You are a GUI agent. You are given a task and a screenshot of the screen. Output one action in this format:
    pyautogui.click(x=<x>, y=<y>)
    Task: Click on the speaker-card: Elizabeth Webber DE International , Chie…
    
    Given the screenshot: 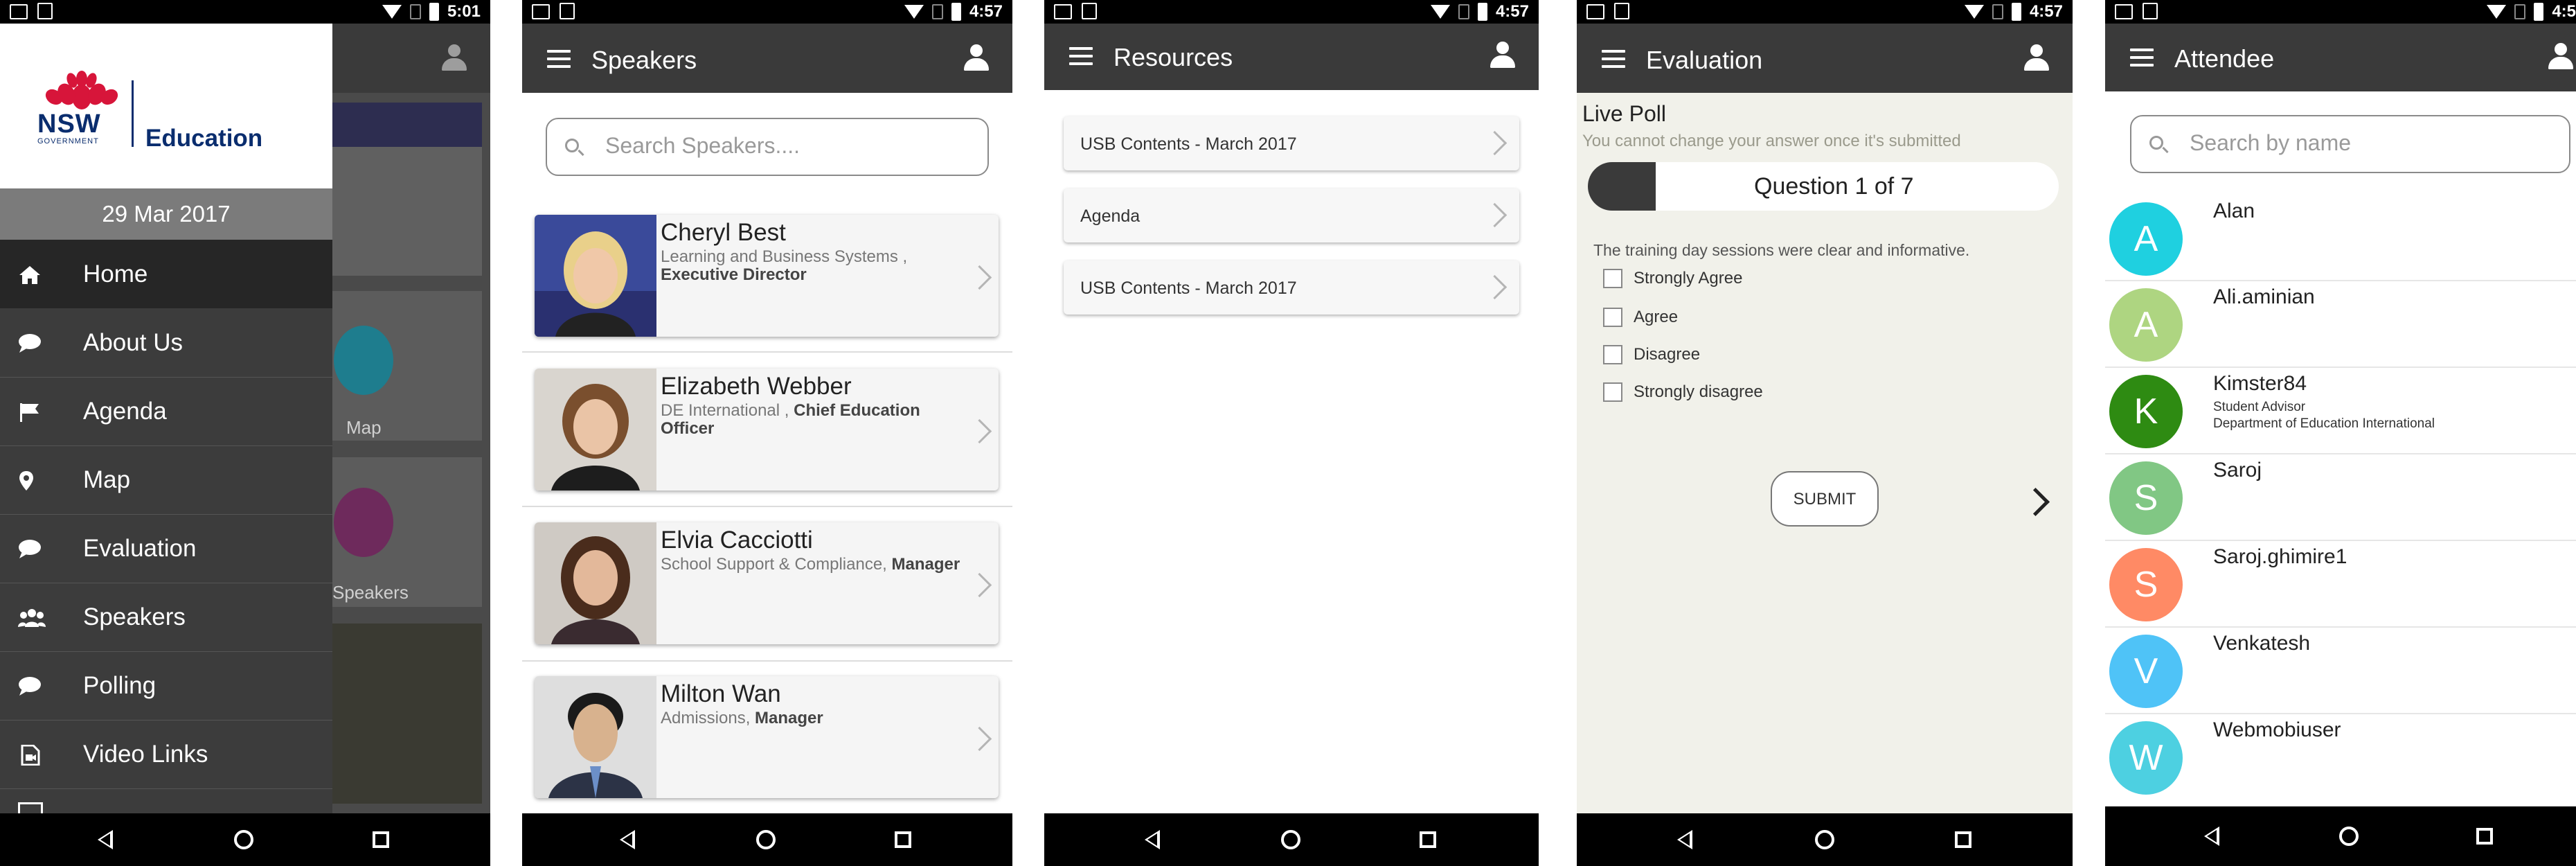 What is the action you would take?
    pyautogui.click(x=767, y=430)
    